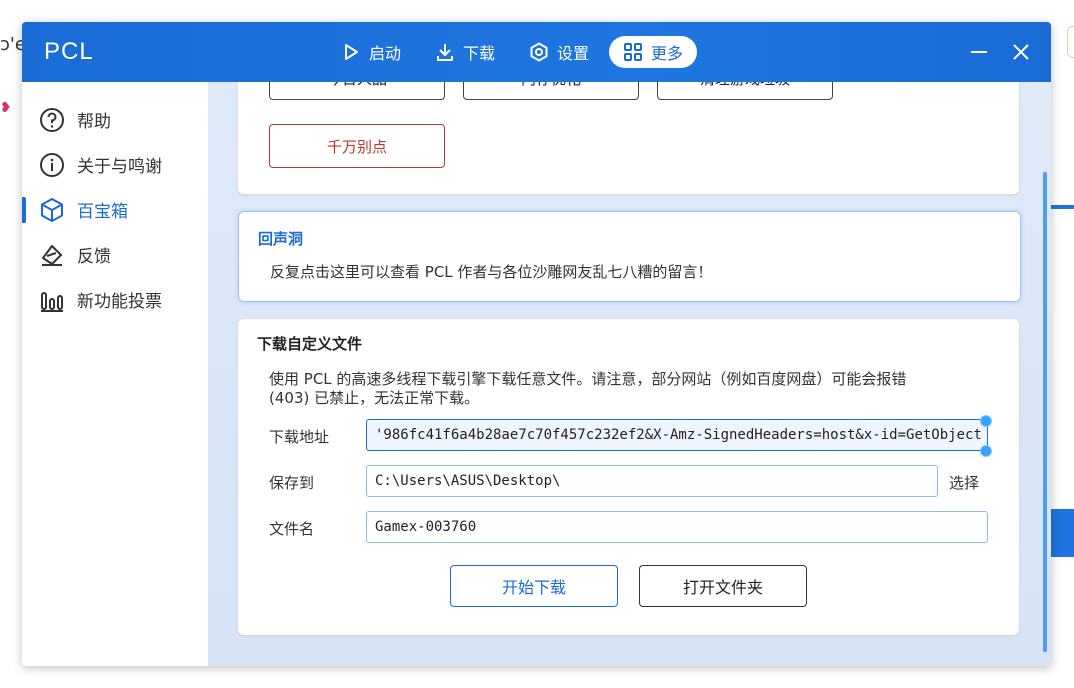 Image resolution: width=1074 pixels, height=688 pixels. I want to click on do-not-click-button: 千万别点, so click(357, 146).